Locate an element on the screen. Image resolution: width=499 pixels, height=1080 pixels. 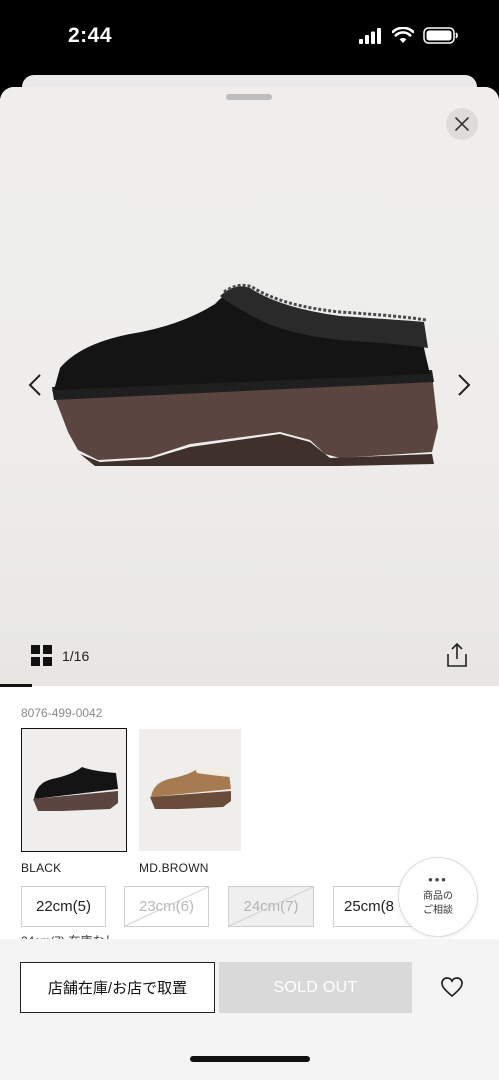
color-swatch-md-brown is located at coordinates (190, 790).